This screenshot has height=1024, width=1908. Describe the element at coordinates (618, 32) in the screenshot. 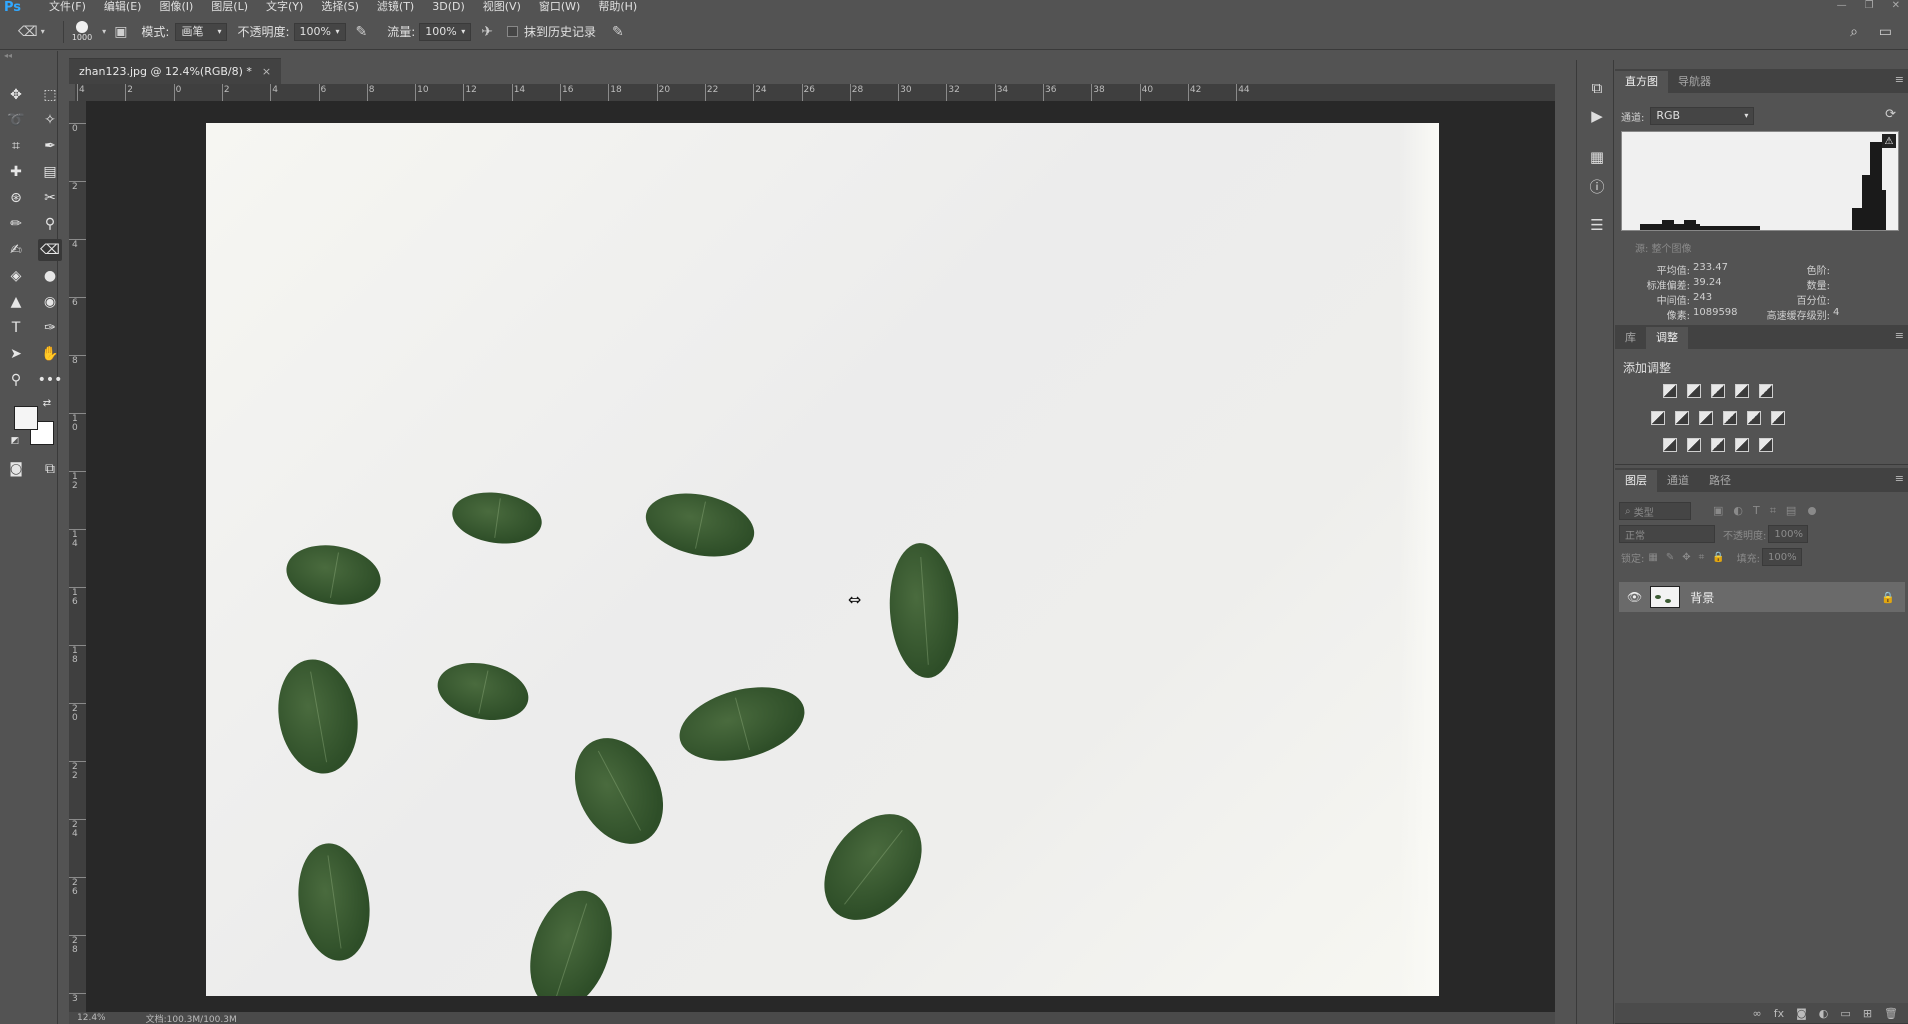

I see `pressure-size-icon: ✎` at that location.